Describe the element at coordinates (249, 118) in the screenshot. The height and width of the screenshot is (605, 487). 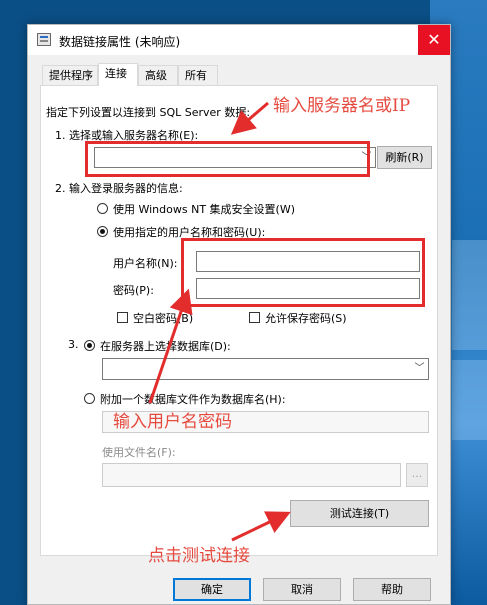
I see `server-hint-arrow` at that location.